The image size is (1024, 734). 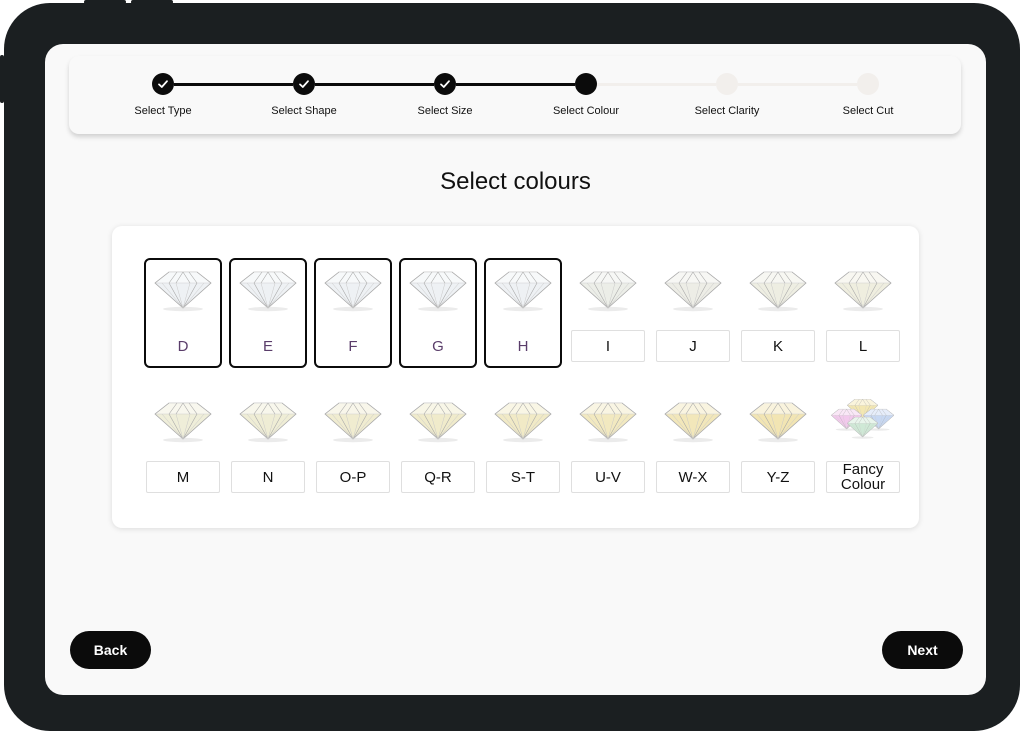 What do you see at coordinates (267, 346) in the screenshot?
I see `colour-label: E` at bounding box center [267, 346].